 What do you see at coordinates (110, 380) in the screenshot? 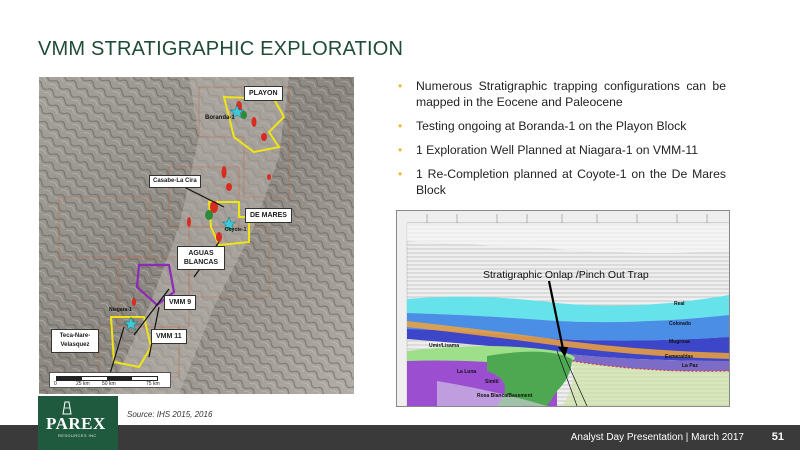
I see `map-scale-bar: 0 25 km 50 km 75 km` at bounding box center [110, 380].